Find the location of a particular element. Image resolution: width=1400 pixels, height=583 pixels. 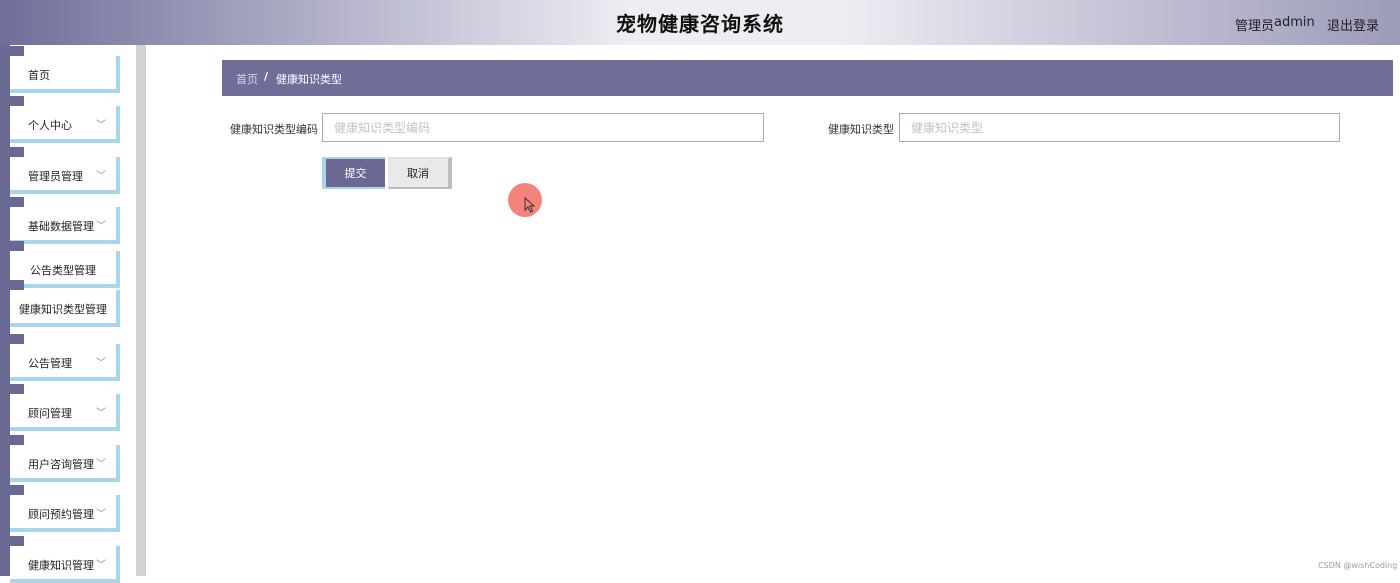

sidebar-gutter is located at coordinates (141, 310).